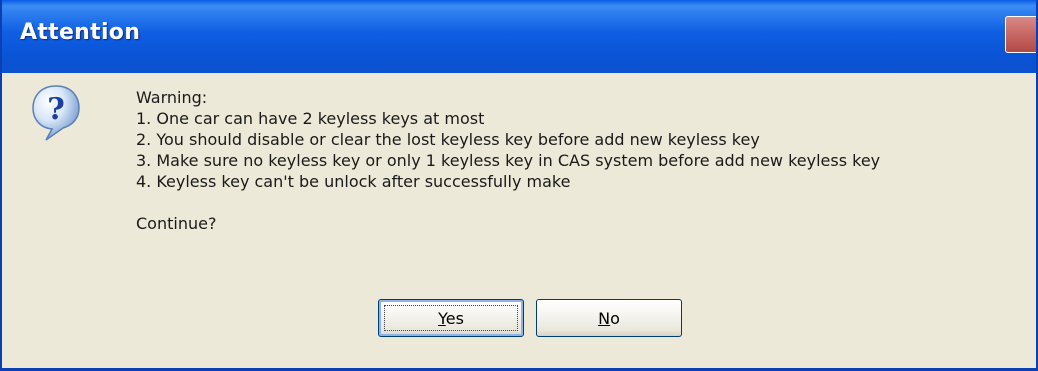 The image size is (1038, 371). What do you see at coordinates (172, 97) in the screenshot?
I see `warning-heading: Warning:` at bounding box center [172, 97].